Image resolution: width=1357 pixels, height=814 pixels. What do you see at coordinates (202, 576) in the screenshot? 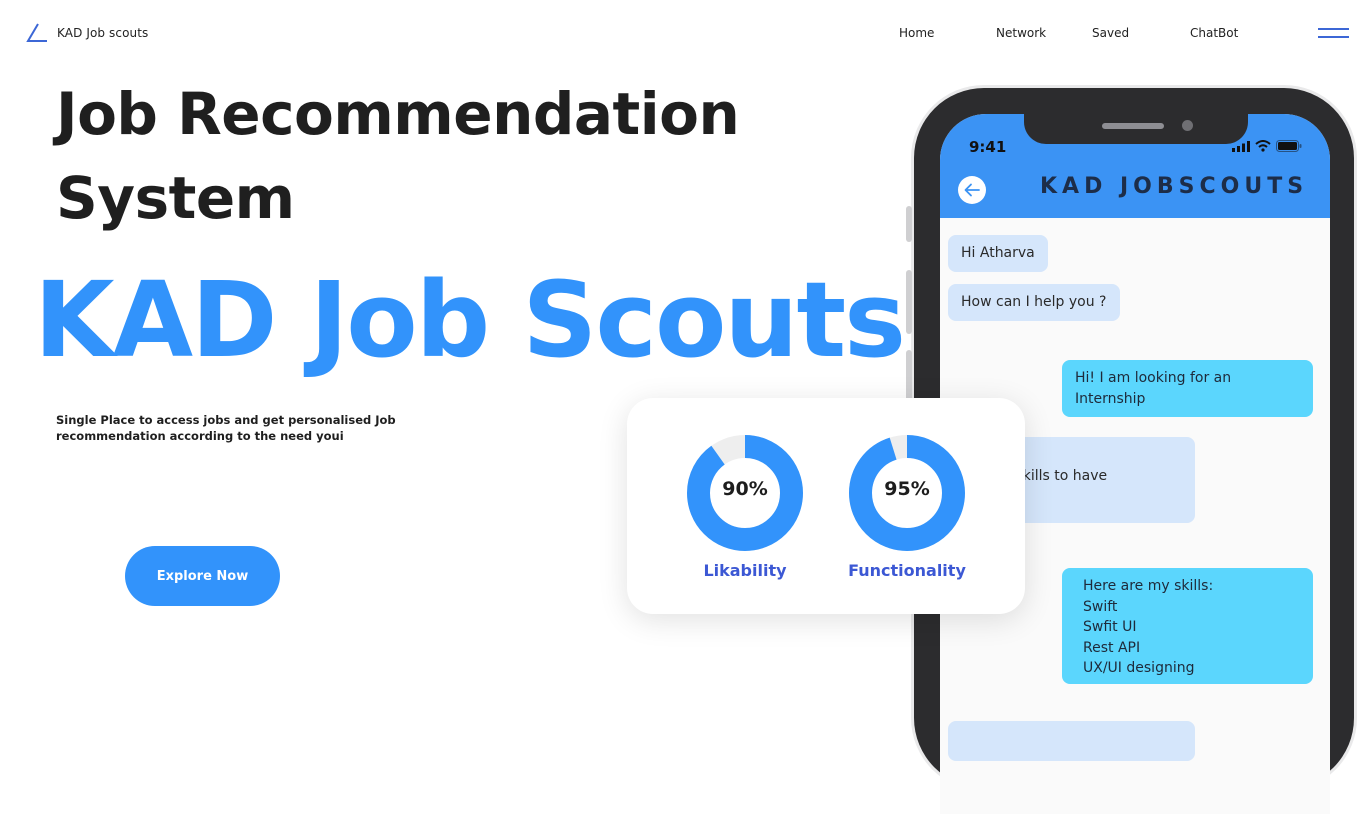
I see `explore-now-button: Explore Now` at bounding box center [202, 576].